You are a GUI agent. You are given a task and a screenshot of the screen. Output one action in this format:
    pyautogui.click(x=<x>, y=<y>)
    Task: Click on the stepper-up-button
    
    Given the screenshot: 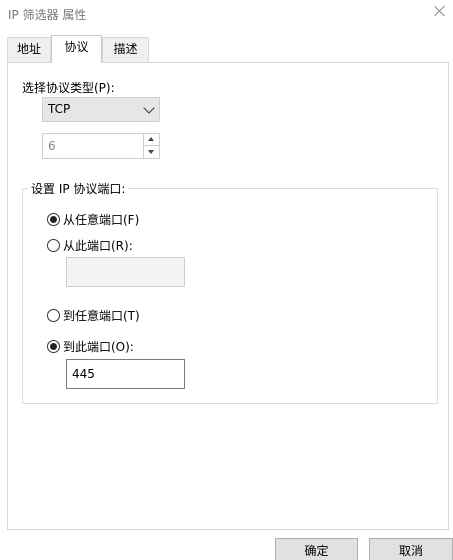 What is the action you would take?
    pyautogui.click(x=151, y=140)
    